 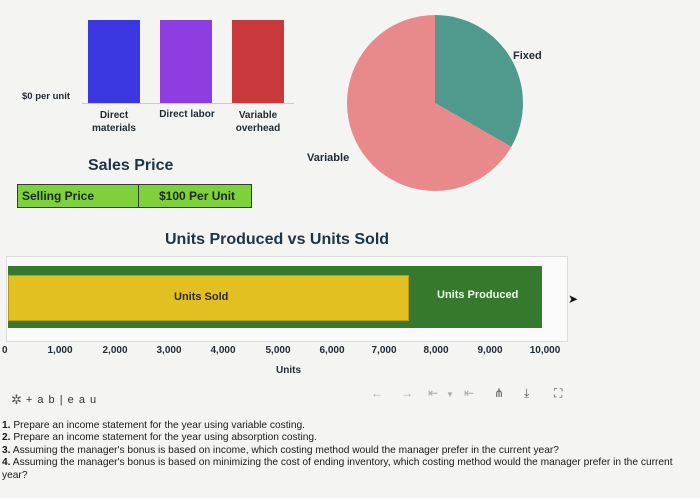 What do you see at coordinates (490, 350) in the screenshot?
I see `x-tick-label: 9,000` at bounding box center [490, 350].